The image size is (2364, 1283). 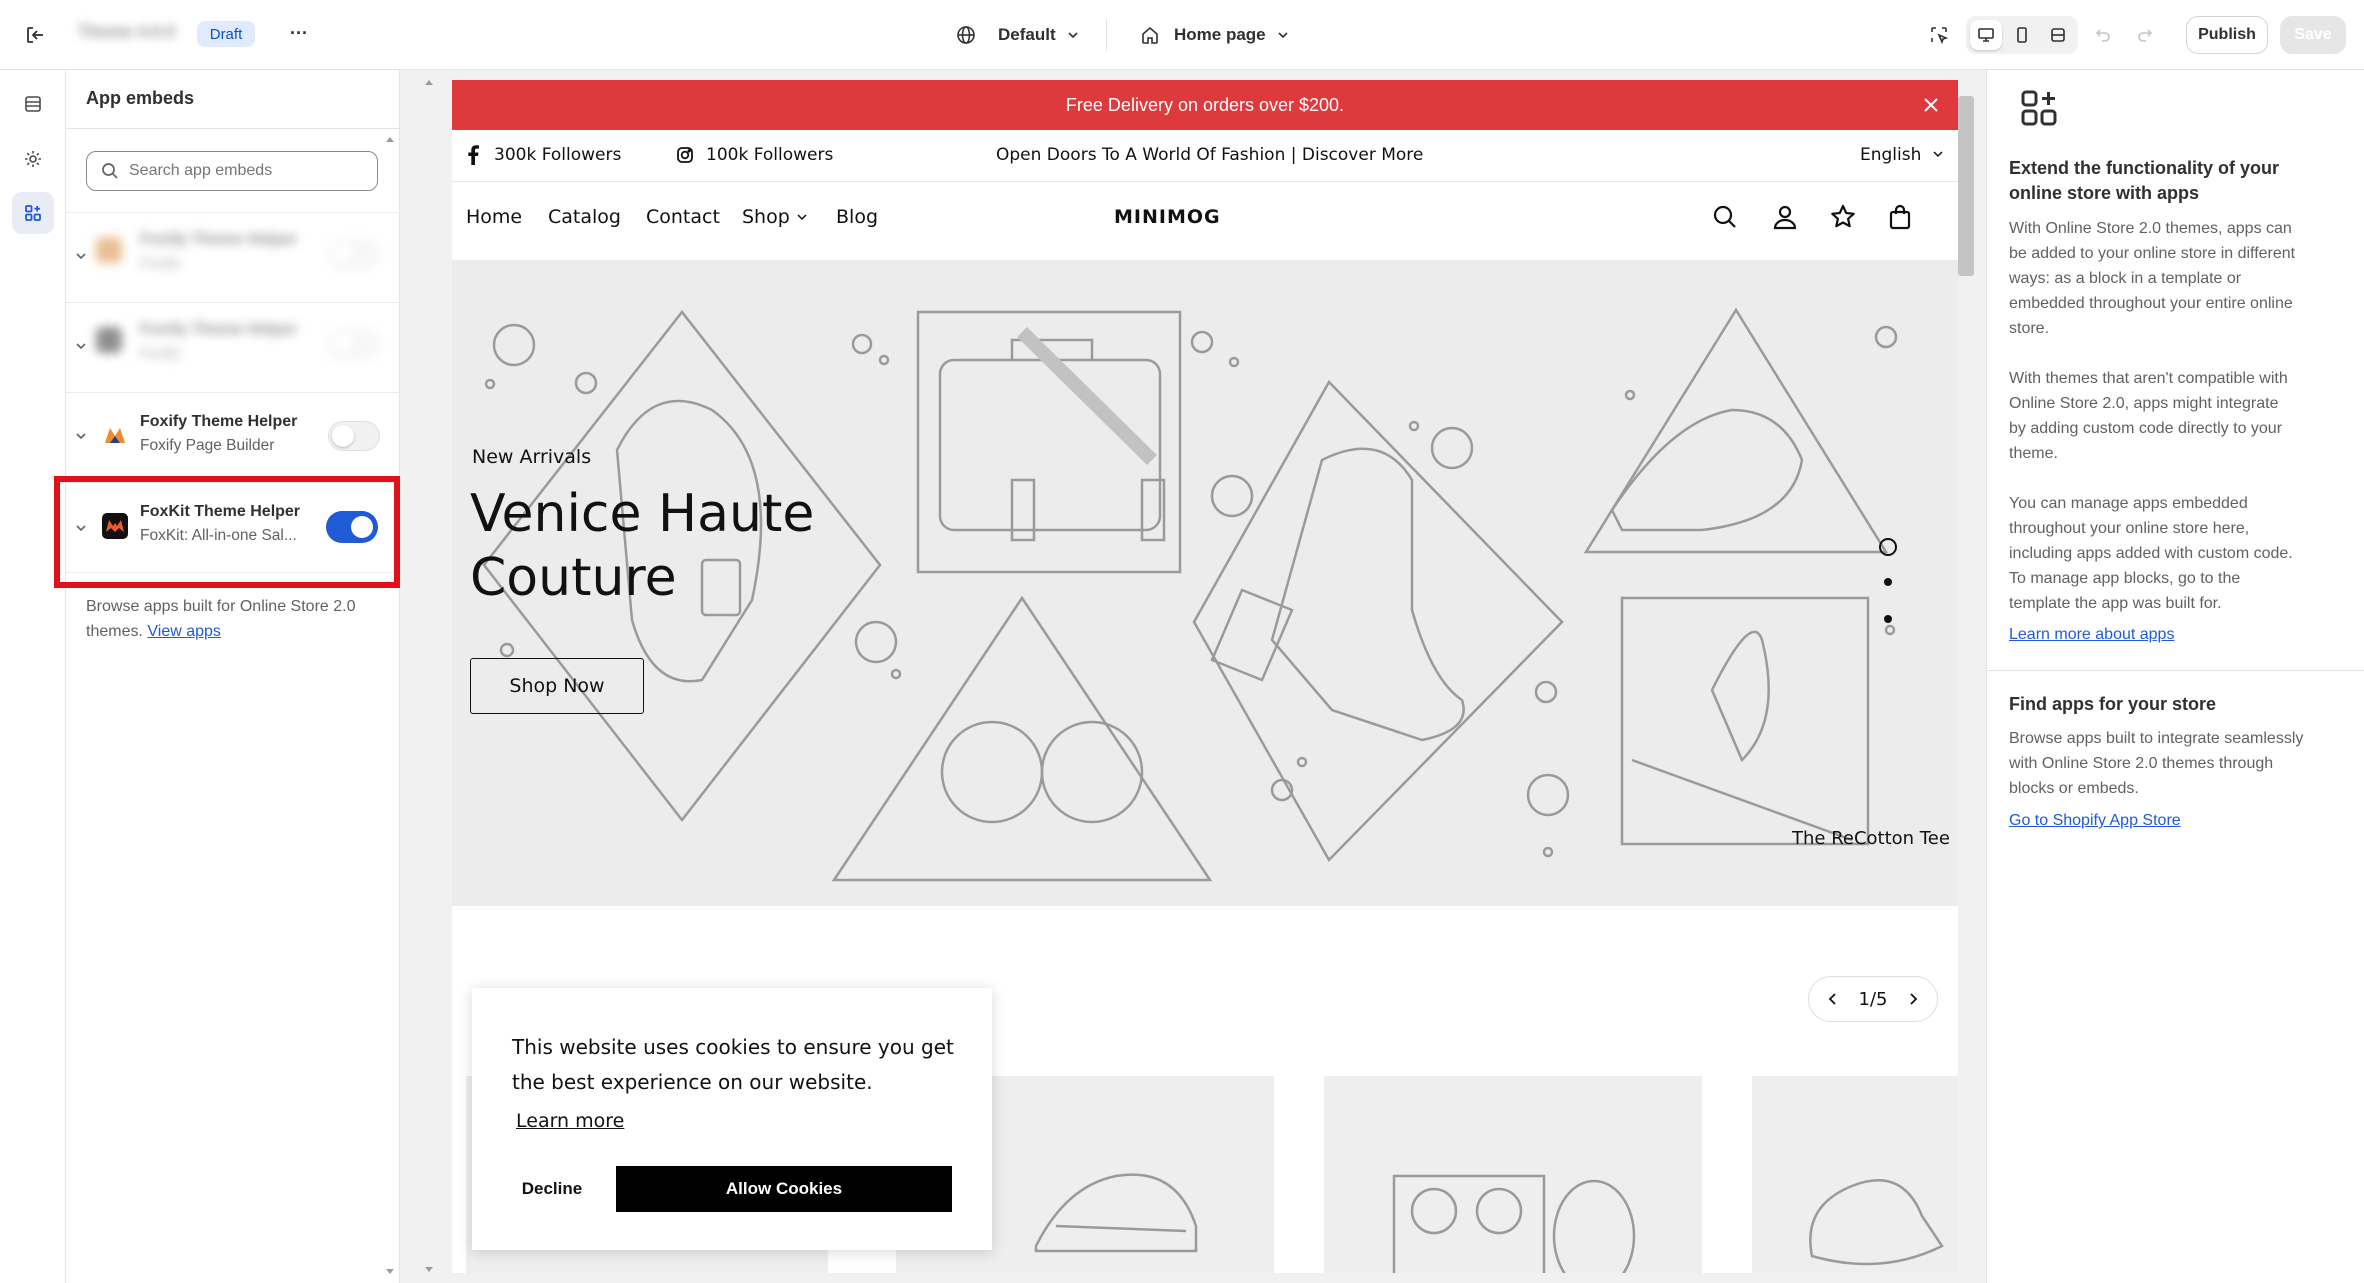 I want to click on app-embed-row-foxify: Foxify Theme Helper Foxify Page Builder, so click(x=233, y=437).